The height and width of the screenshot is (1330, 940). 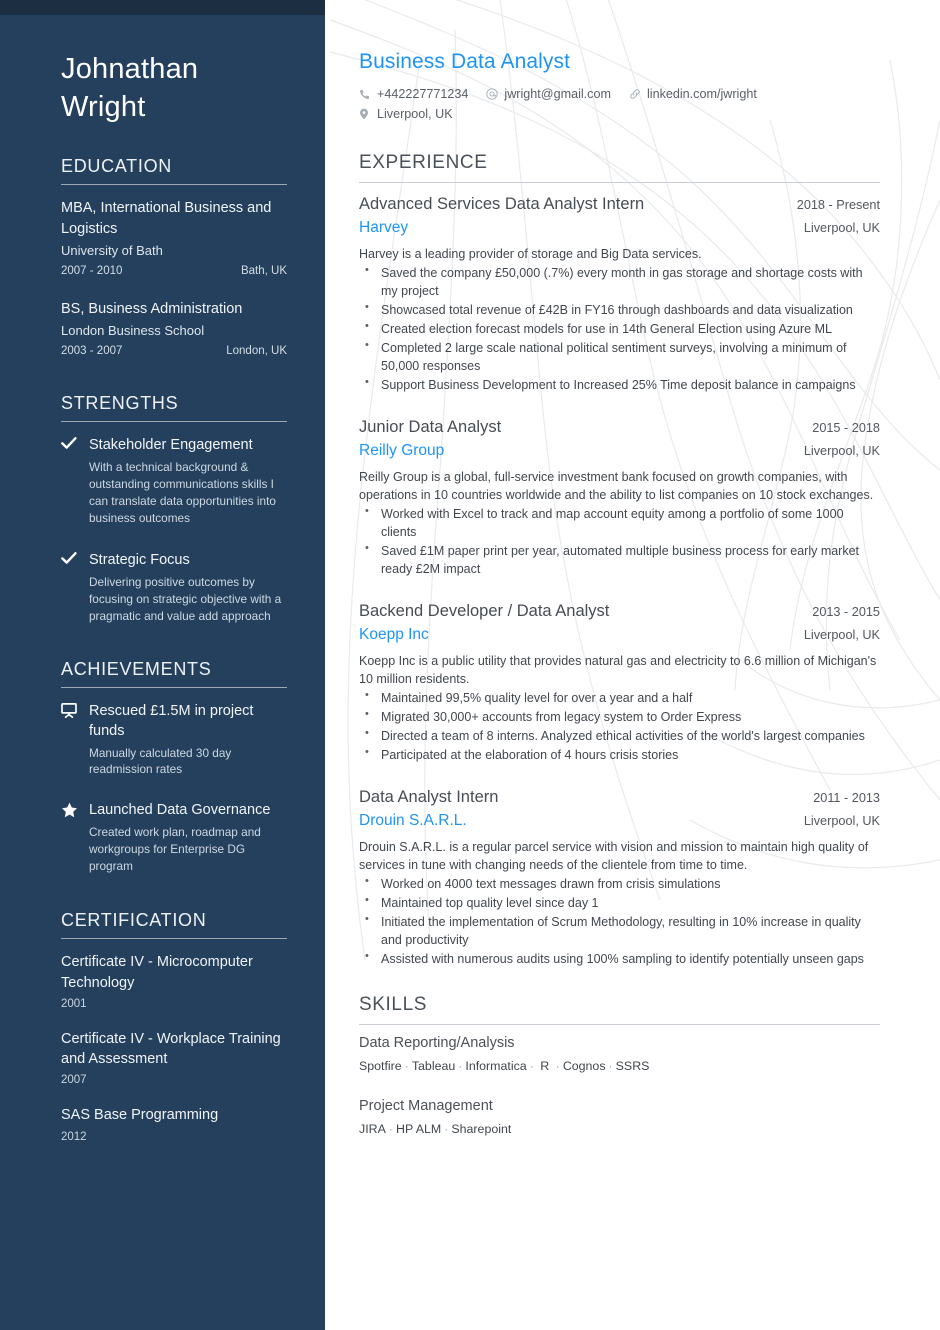 I want to click on experience-position: Backend Developer / Data Analyst, so click(x=484, y=610).